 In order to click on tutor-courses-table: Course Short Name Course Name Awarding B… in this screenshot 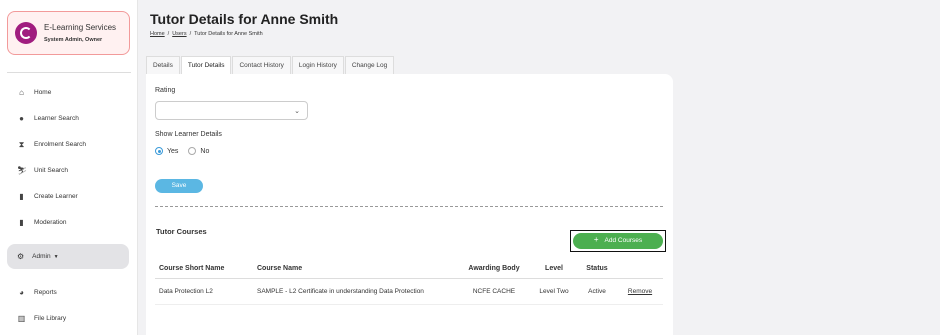, I will do `click(409, 282)`.